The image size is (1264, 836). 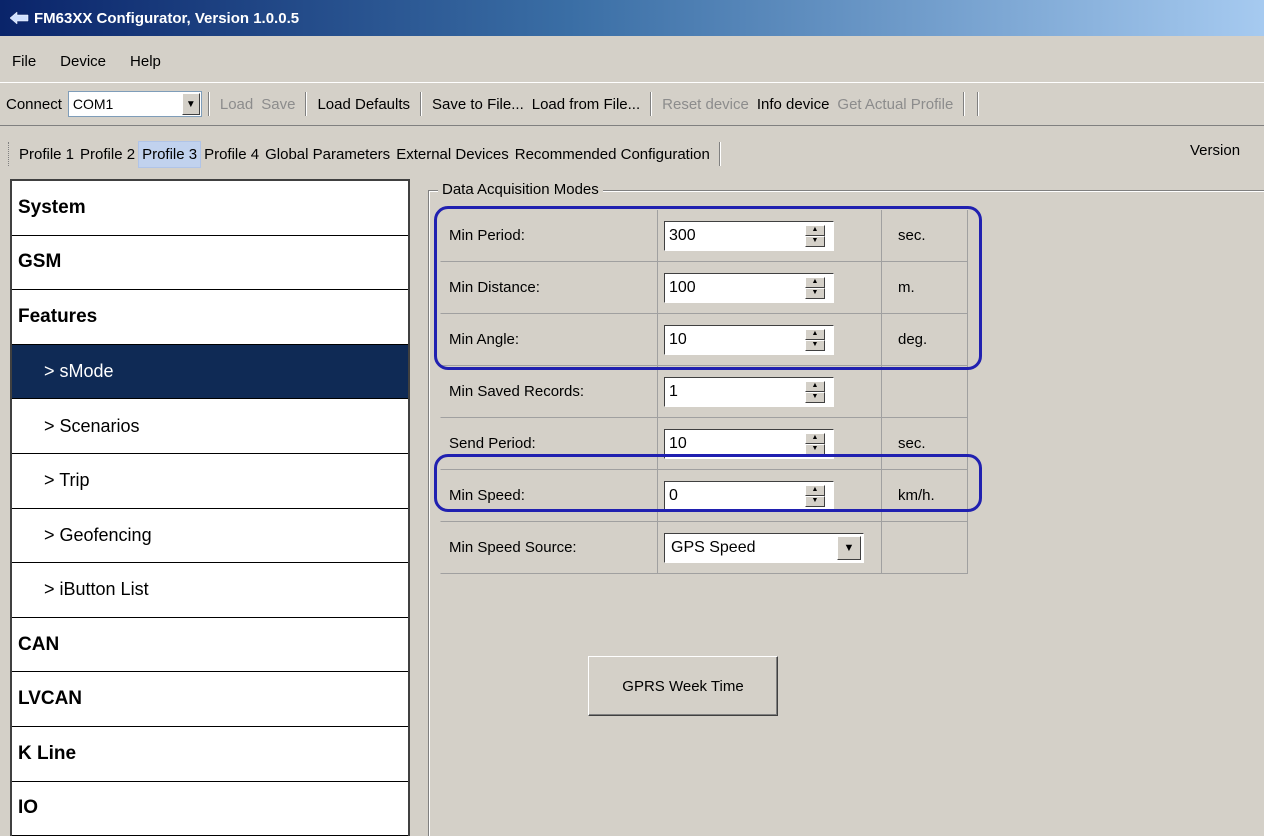 I want to click on load-button: Load, so click(x=236, y=104).